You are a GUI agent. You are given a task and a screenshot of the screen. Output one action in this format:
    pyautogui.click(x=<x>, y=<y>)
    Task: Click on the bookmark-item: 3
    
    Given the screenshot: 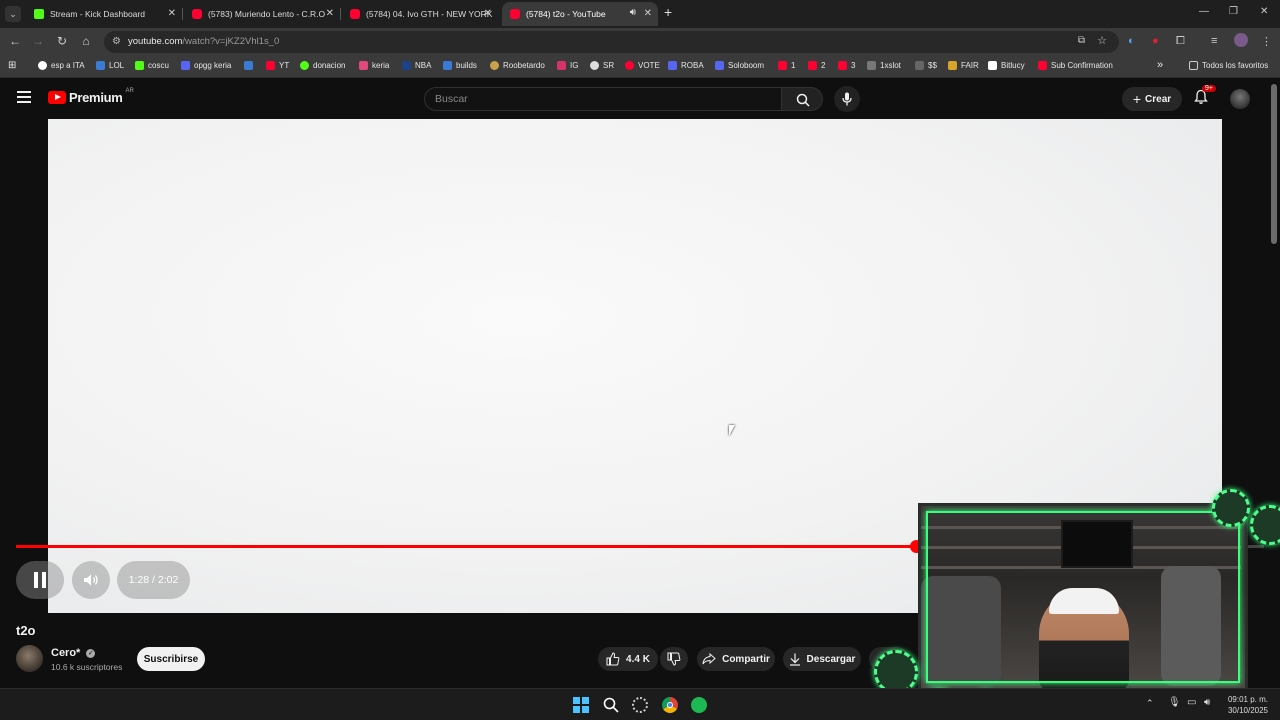 What is the action you would take?
    pyautogui.click(x=846, y=65)
    